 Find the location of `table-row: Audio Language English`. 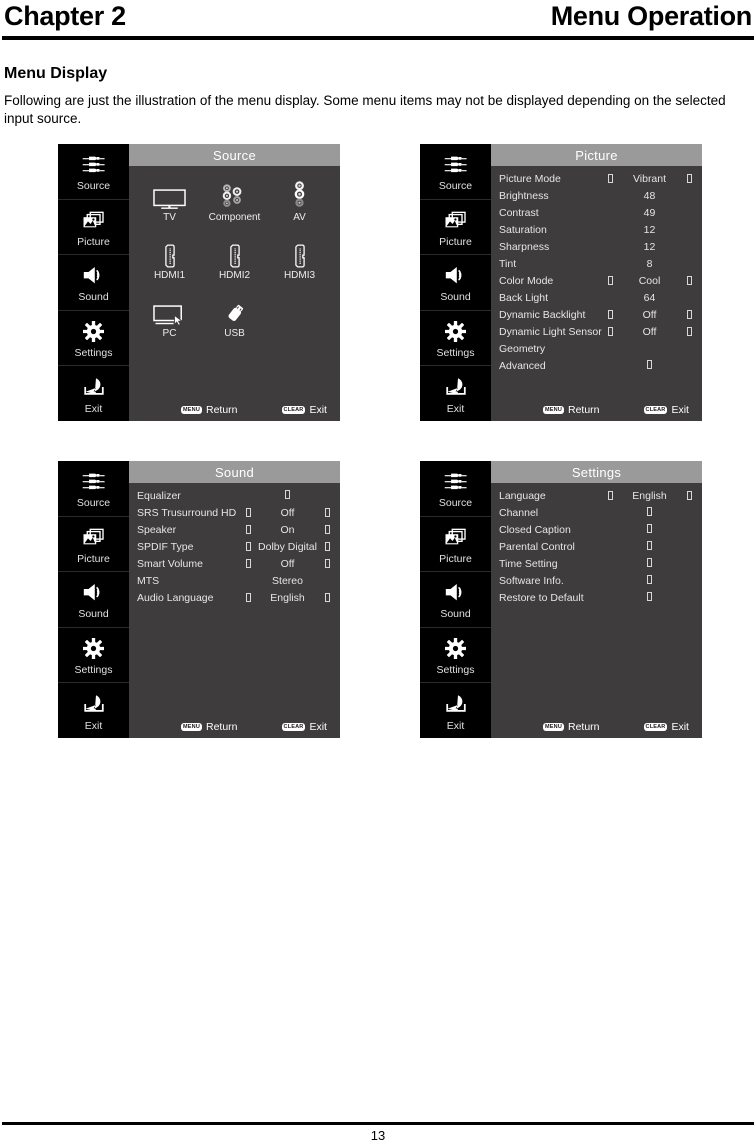

table-row: Audio Language English is located at coordinates (234, 597).